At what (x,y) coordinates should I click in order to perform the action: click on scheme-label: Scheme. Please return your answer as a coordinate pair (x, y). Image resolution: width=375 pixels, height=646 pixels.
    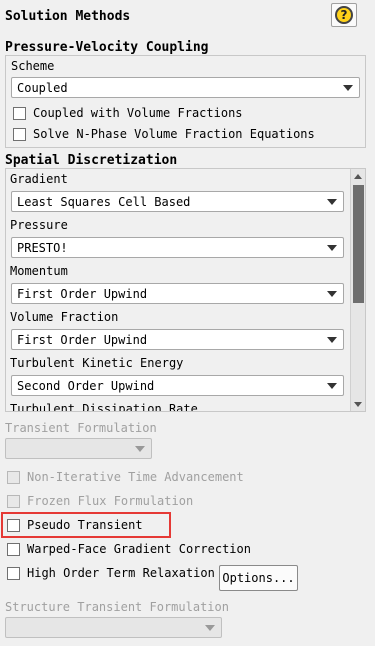
    Looking at the image, I should click on (33, 66).